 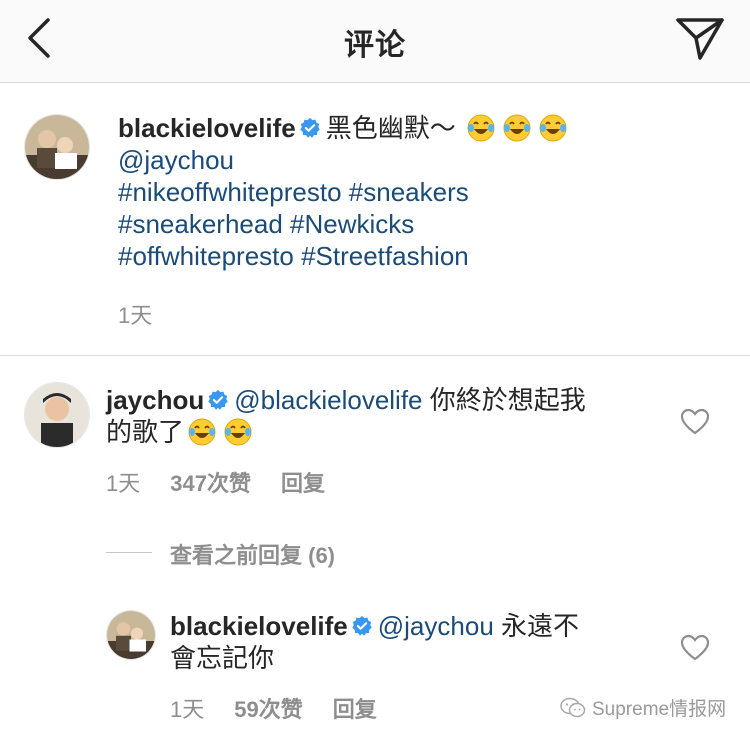 What do you see at coordinates (135, 315) in the screenshot?
I see `caption-time: 1天` at bounding box center [135, 315].